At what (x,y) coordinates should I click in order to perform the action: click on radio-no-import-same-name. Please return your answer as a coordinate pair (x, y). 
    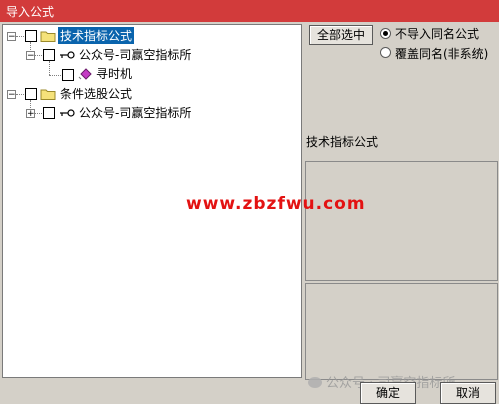
    Looking at the image, I should click on (385, 33).